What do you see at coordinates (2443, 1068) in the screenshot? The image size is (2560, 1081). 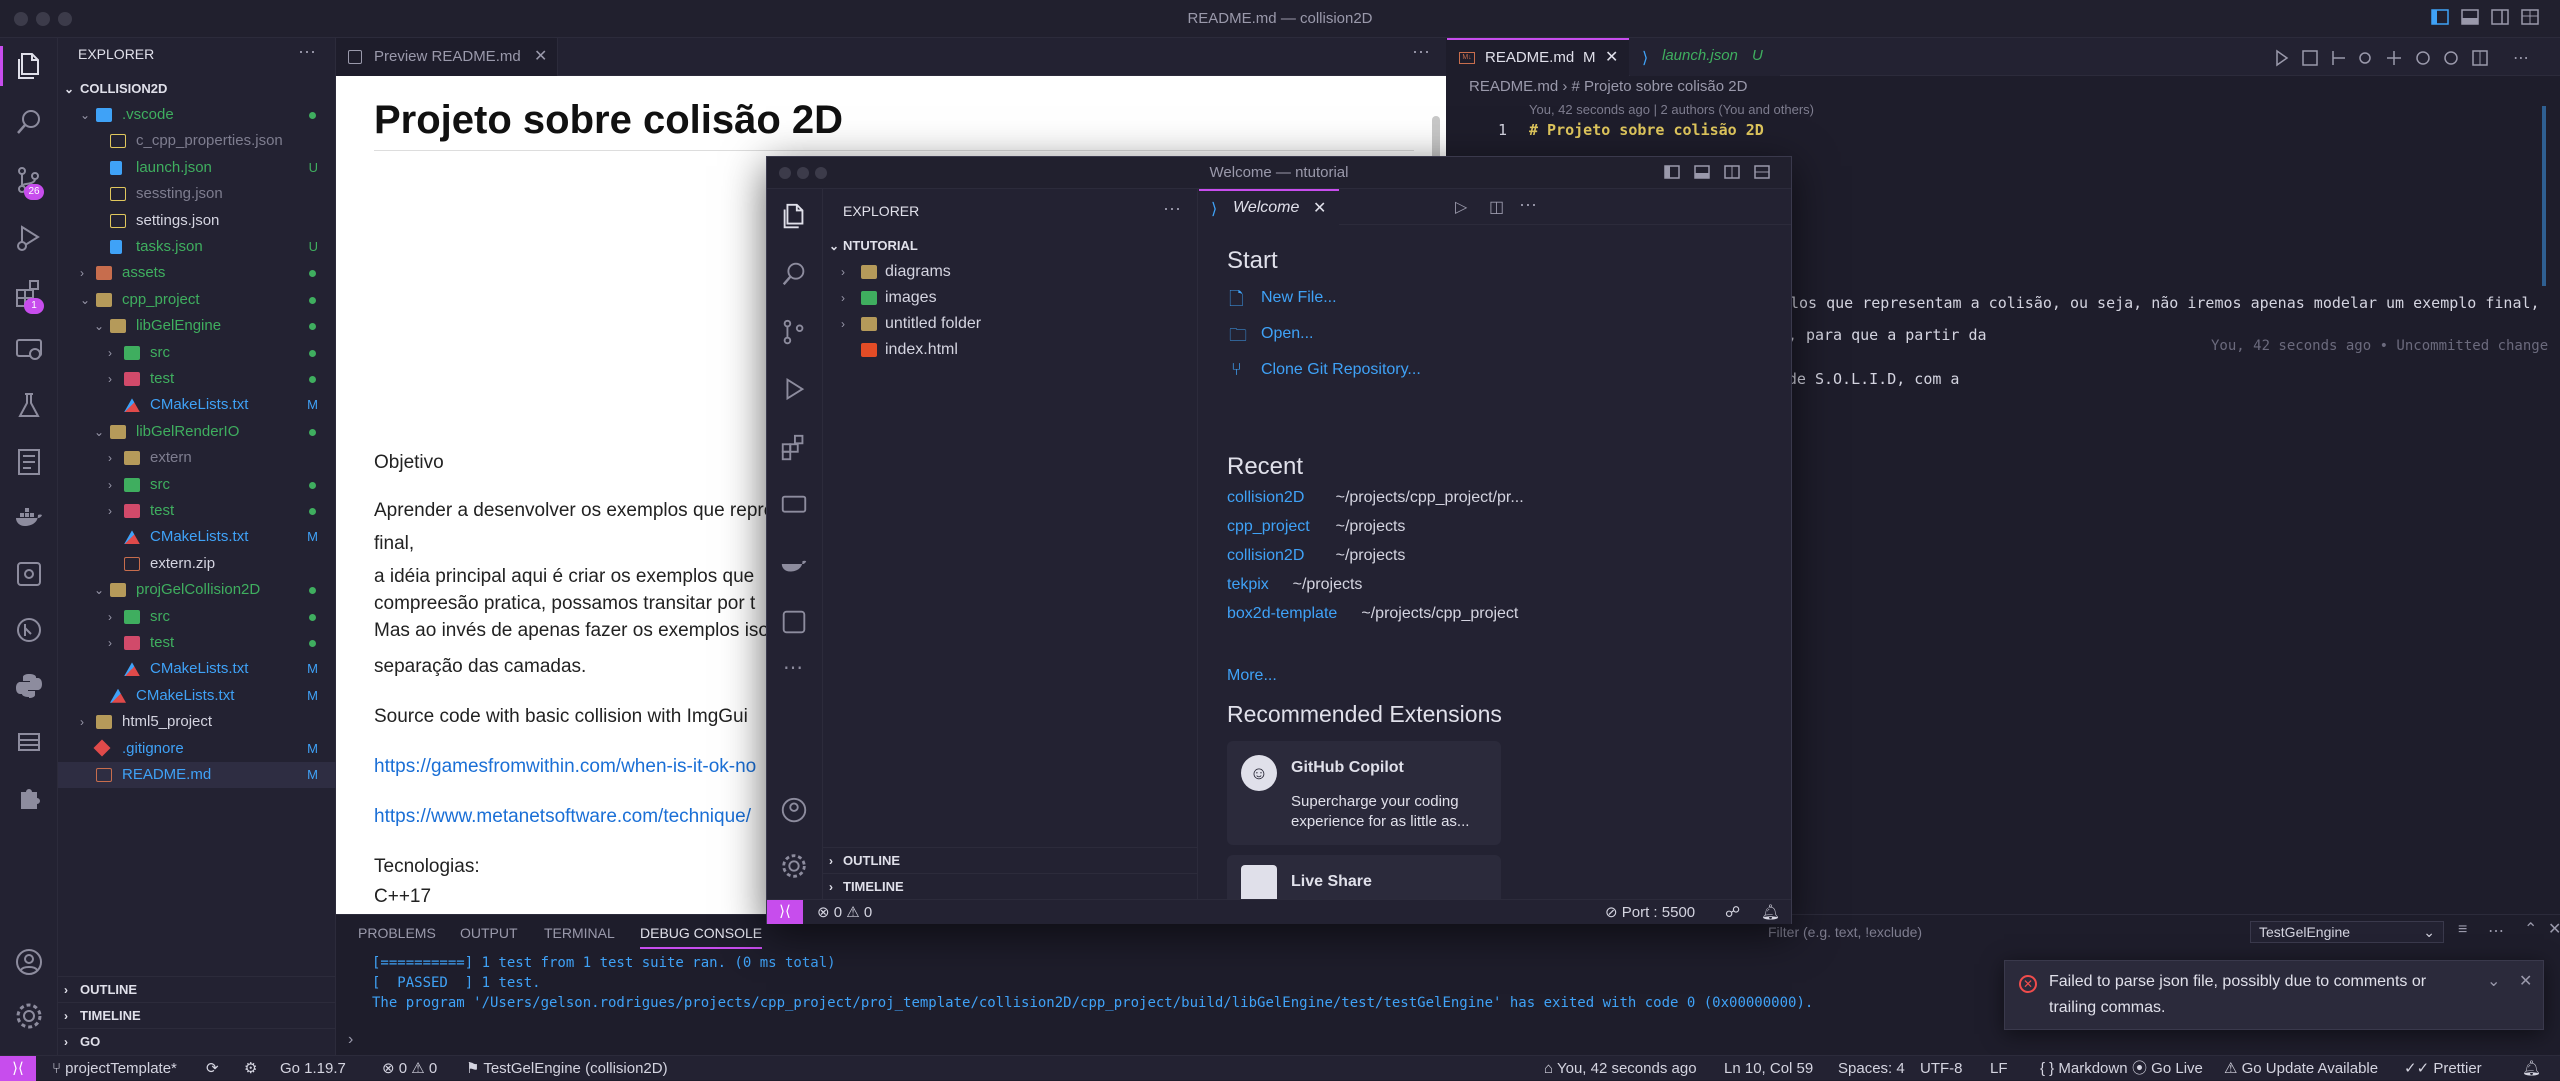 I see `prettier-status: ✓✓ Prettier` at bounding box center [2443, 1068].